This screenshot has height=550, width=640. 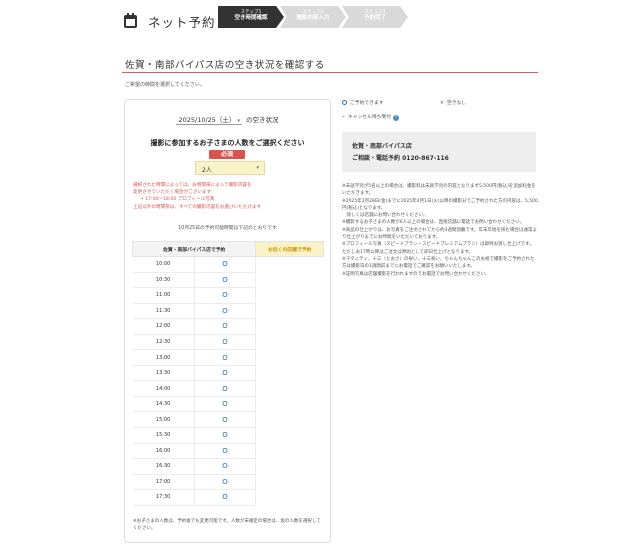 What do you see at coordinates (192, 185) in the screenshot?
I see `notice-line: 選択された時間によっては、お時間帯によって撮影内容を` at bounding box center [192, 185].